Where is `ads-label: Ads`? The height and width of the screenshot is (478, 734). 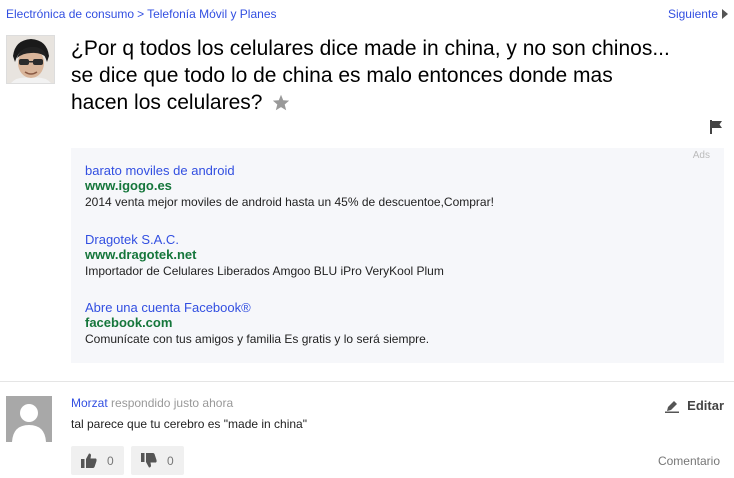 ads-label: Ads is located at coordinates (701, 155).